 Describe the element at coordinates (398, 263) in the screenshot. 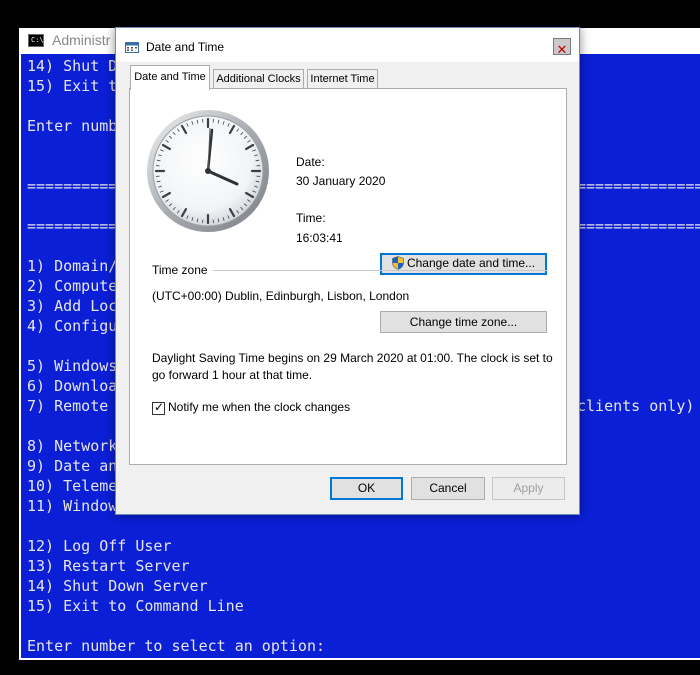

I see `uac-shield-icon` at that location.